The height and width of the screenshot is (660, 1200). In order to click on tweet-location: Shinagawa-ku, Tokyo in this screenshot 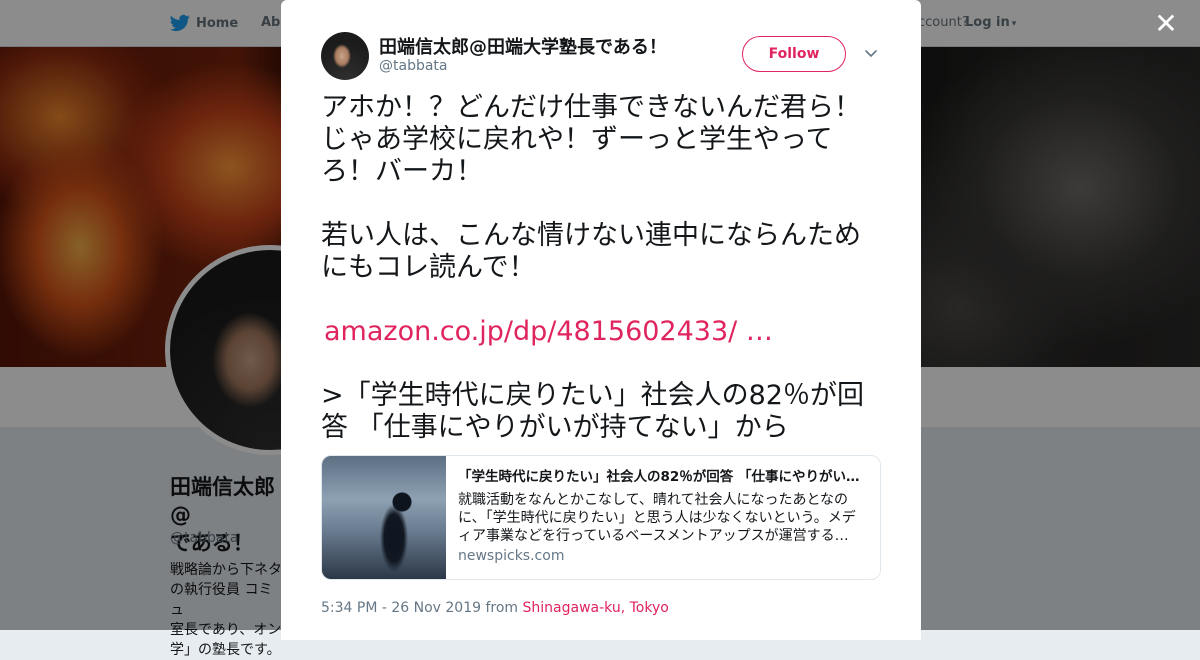, I will do `click(596, 608)`.